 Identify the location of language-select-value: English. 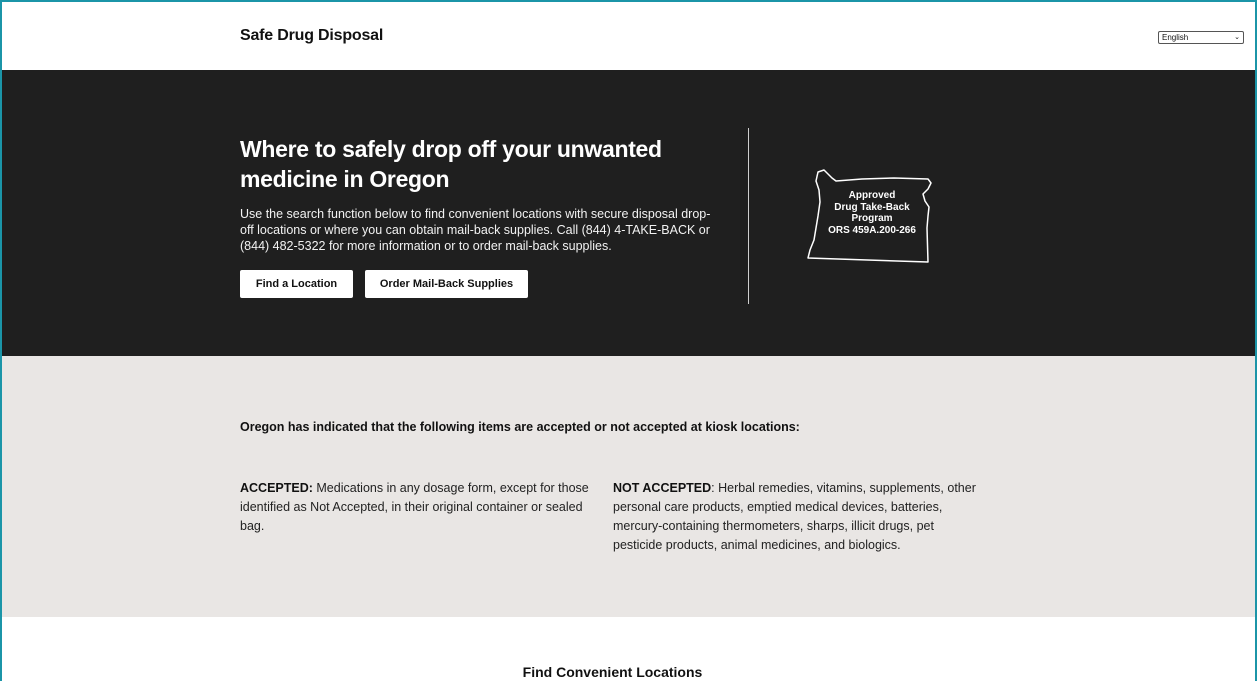
(1175, 37).